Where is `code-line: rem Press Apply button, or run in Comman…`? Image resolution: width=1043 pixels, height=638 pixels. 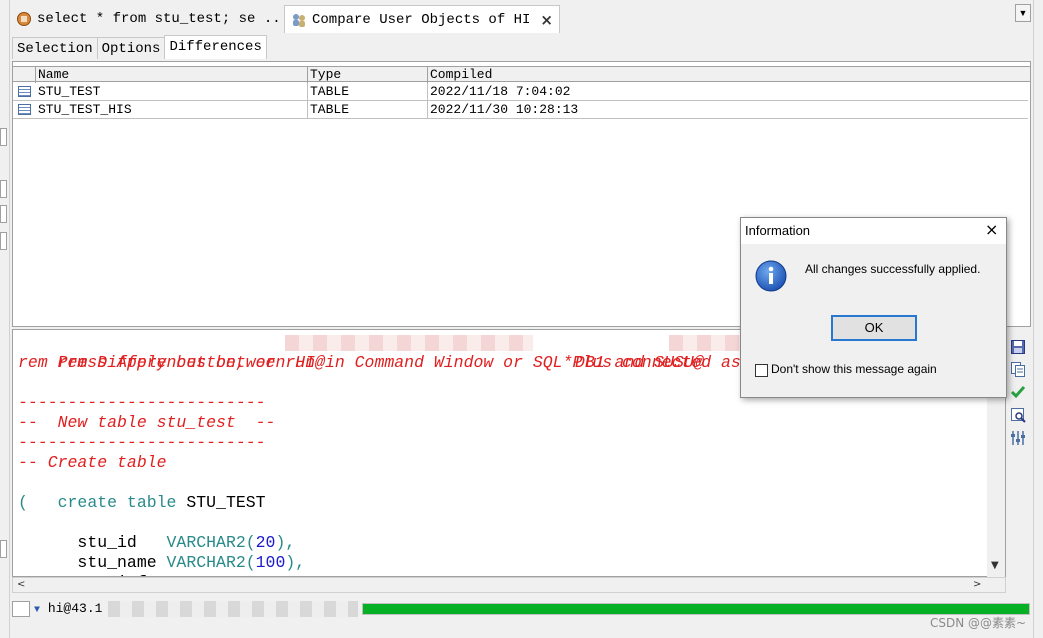 code-line: rem Press Apply button, or run in Comman… is located at coordinates (379, 362).